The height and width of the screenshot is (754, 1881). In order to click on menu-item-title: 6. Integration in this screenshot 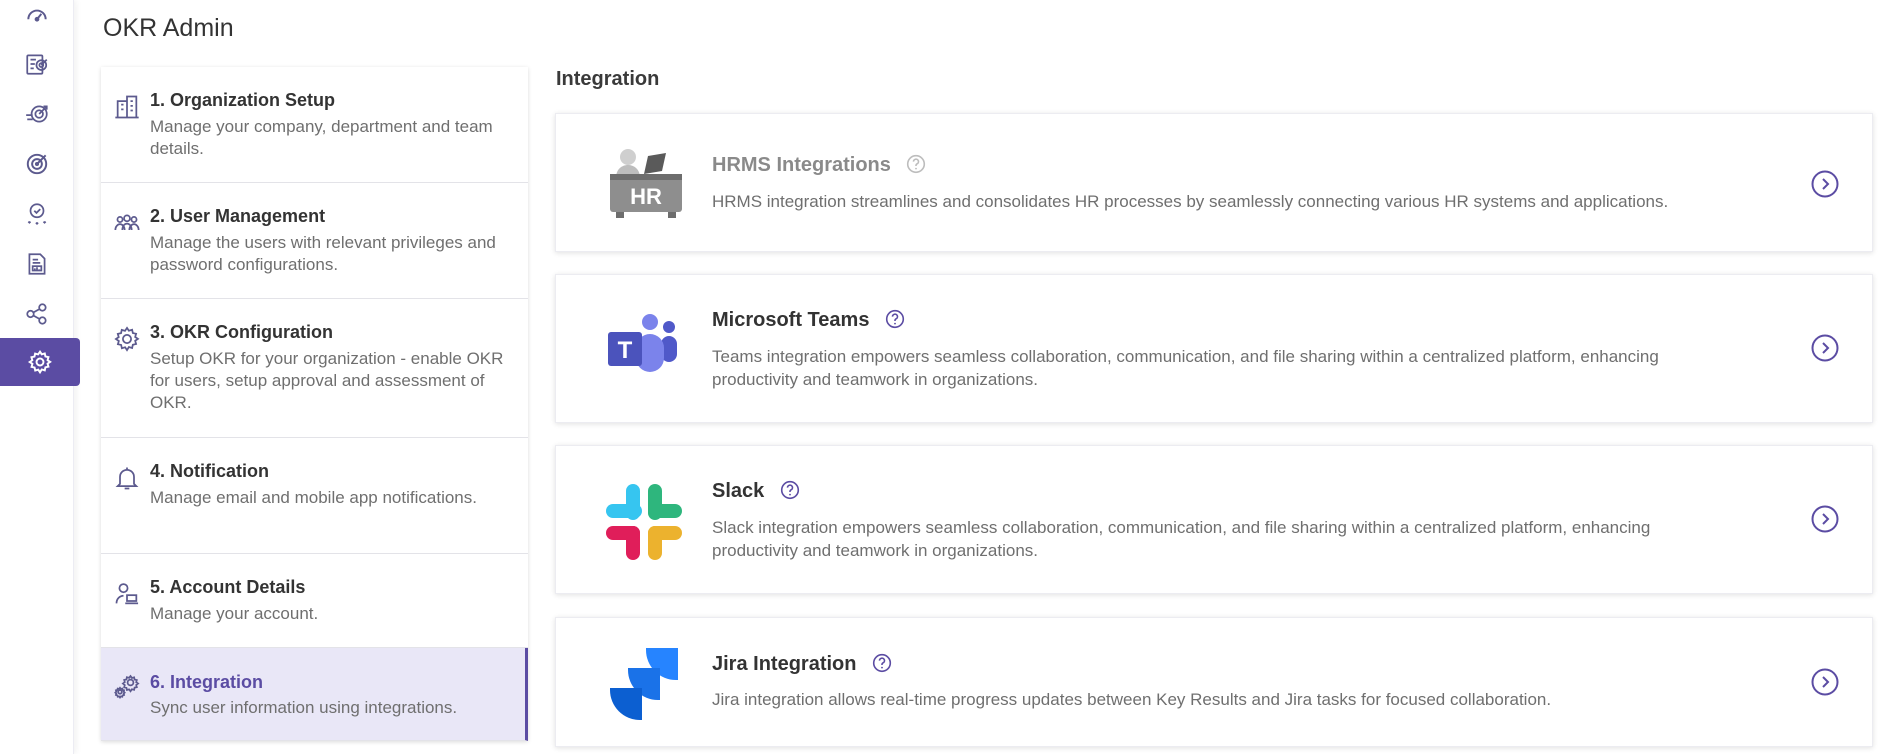, I will do `click(207, 682)`.